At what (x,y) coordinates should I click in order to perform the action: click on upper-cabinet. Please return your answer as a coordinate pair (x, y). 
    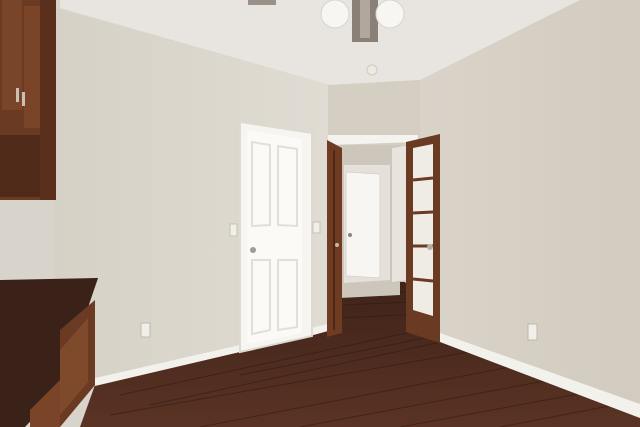
    Looking at the image, I should click on (28, 100).